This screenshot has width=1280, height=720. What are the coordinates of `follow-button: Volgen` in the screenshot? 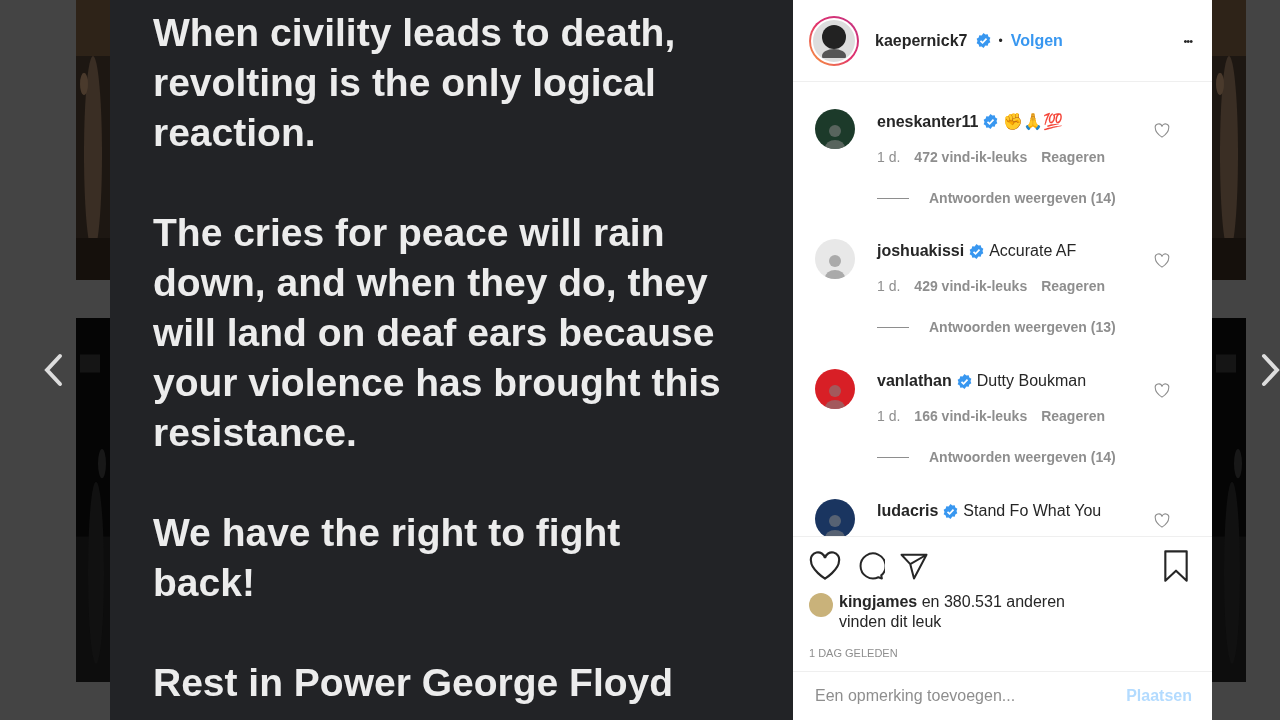 It's located at (1036, 40).